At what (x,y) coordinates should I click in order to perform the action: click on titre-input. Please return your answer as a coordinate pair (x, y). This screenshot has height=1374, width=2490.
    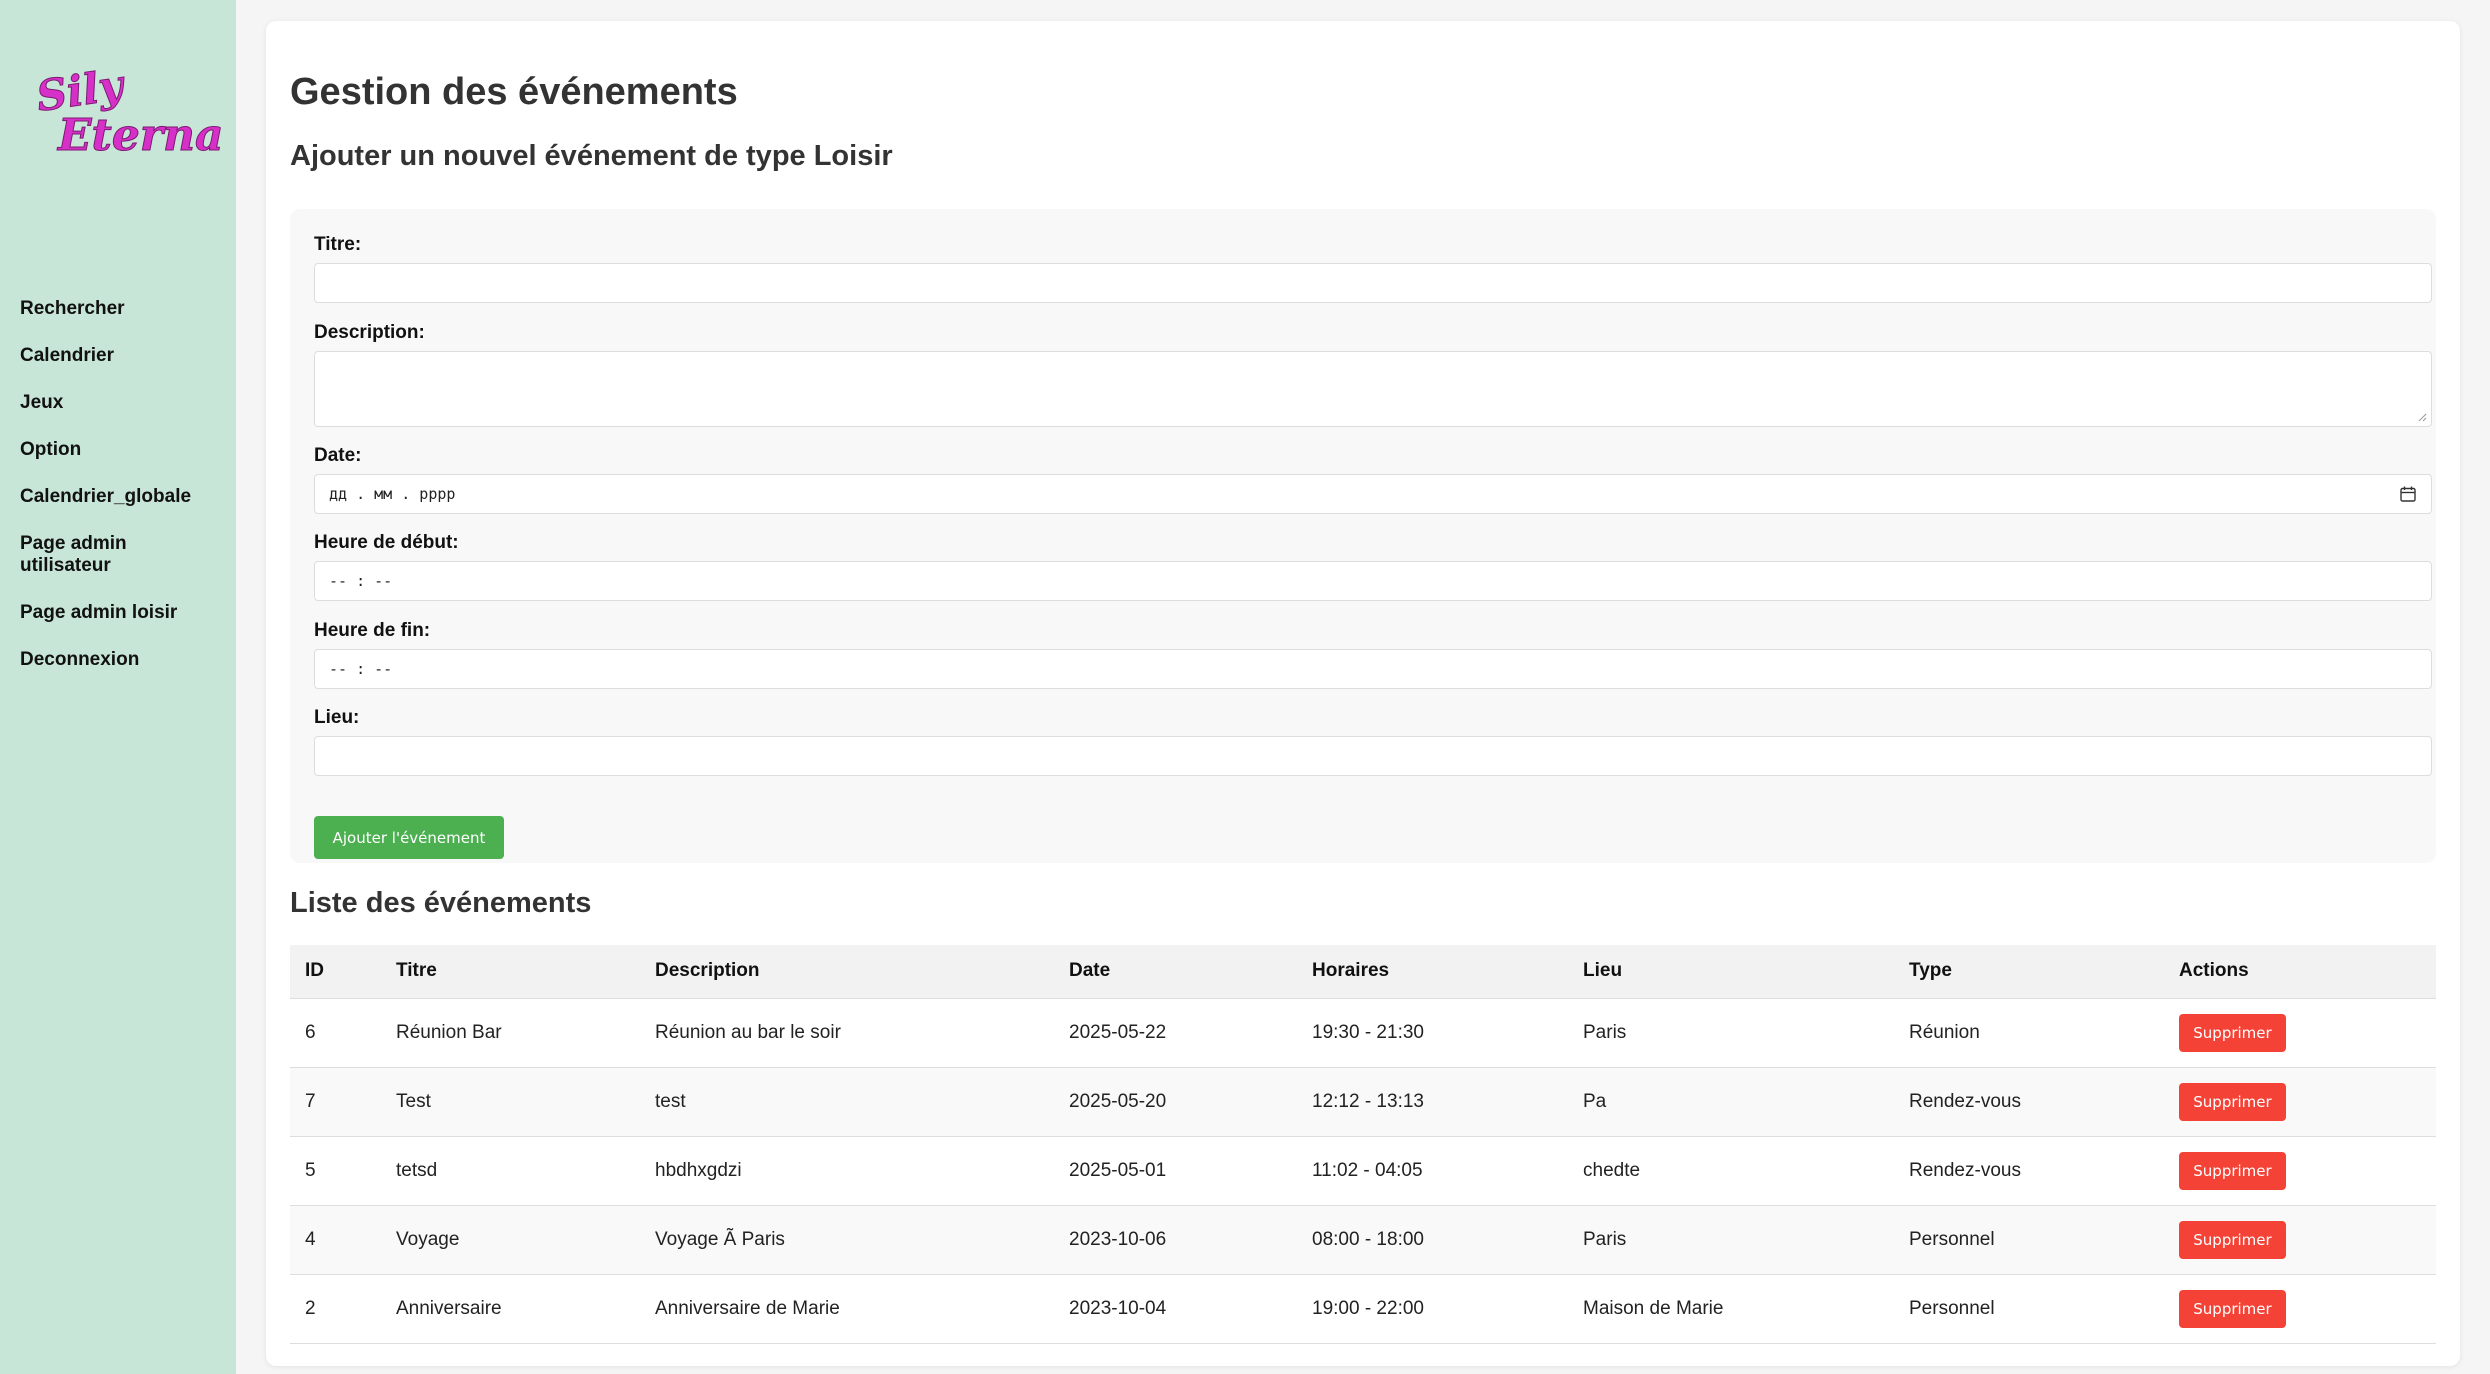
    Looking at the image, I should click on (1373, 283).